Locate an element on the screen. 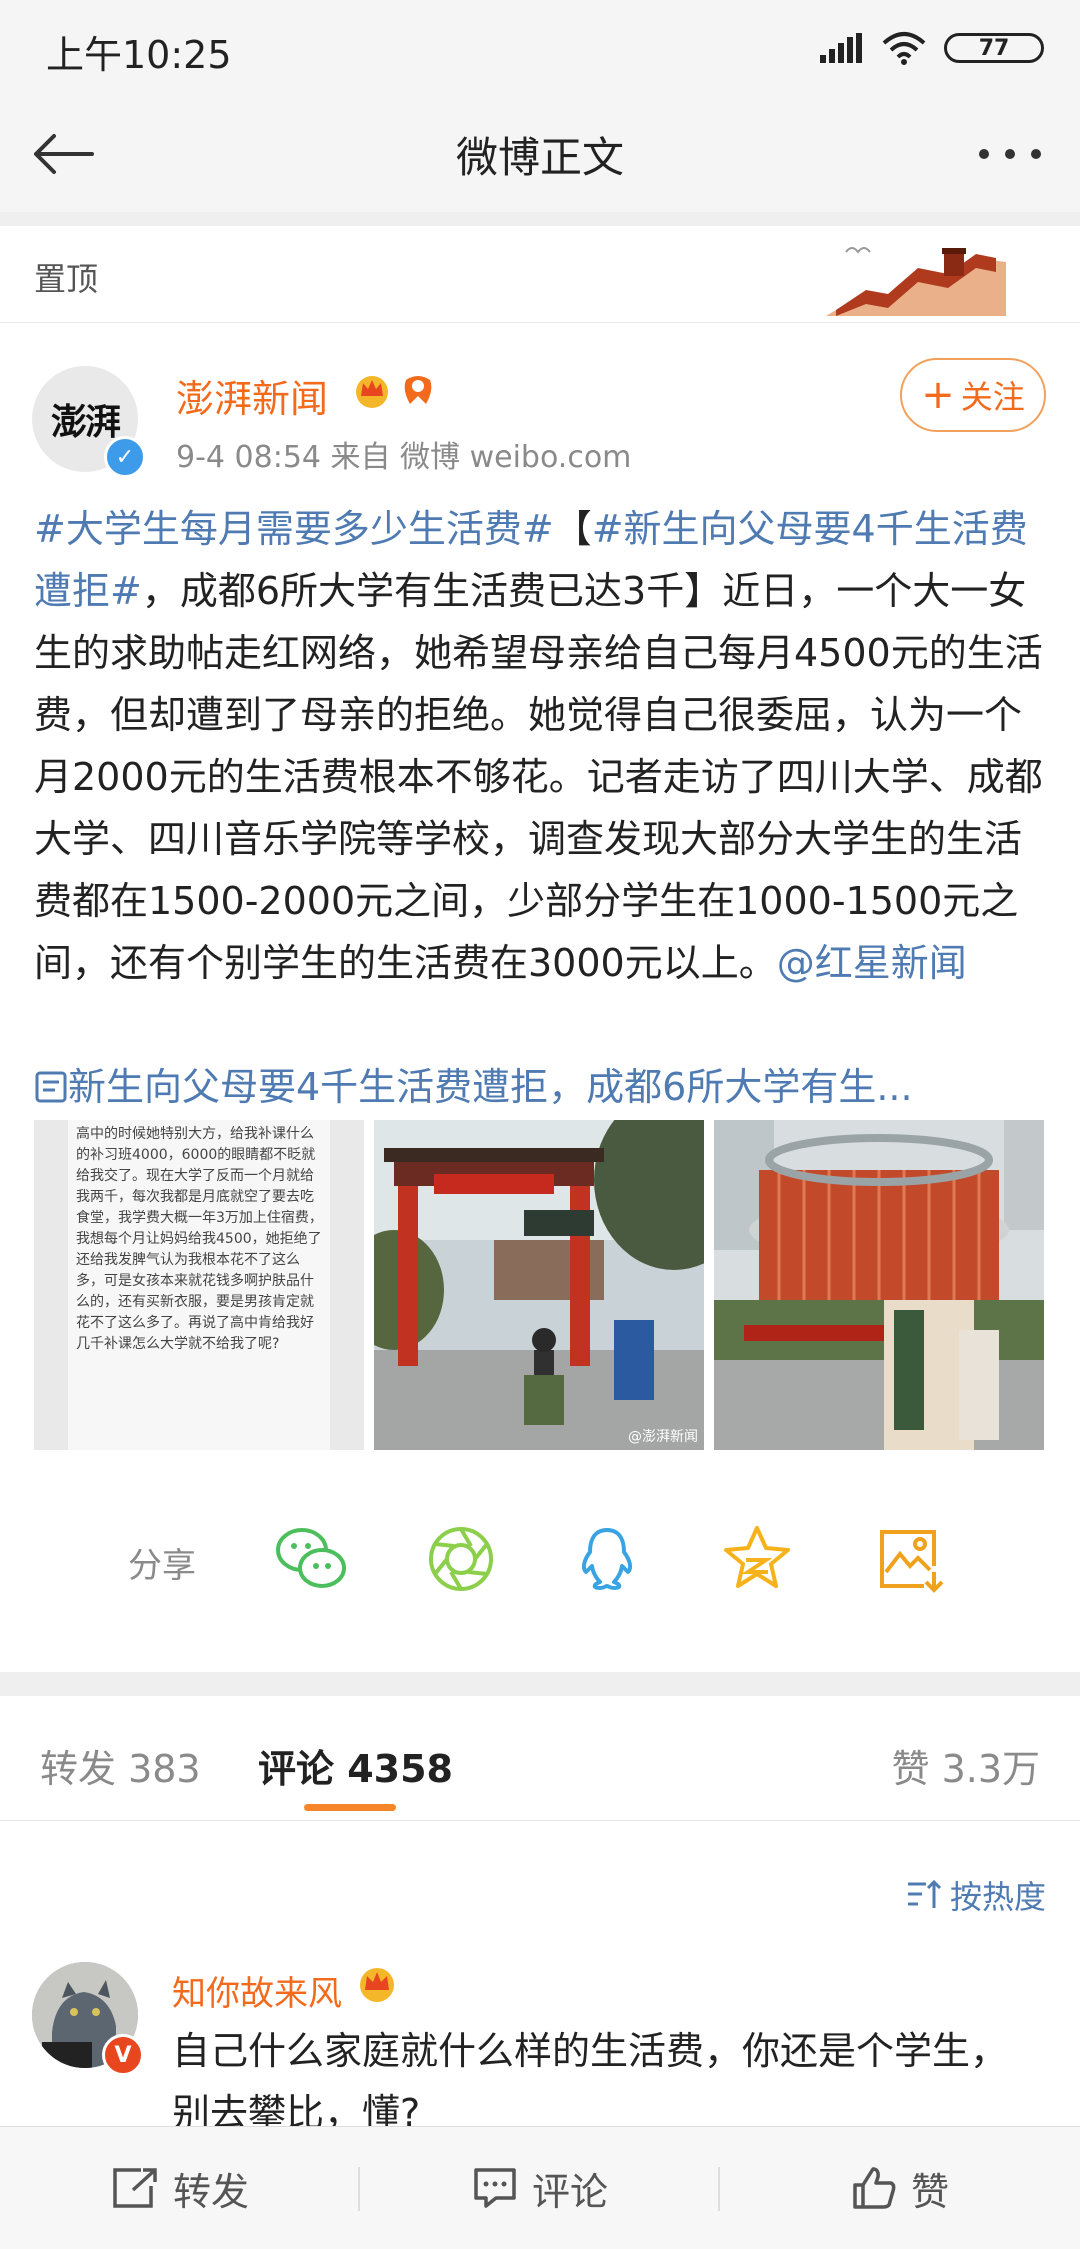 This screenshot has width=1080, height=2249. comment-label: 评论 is located at coordinates (569, 2191).